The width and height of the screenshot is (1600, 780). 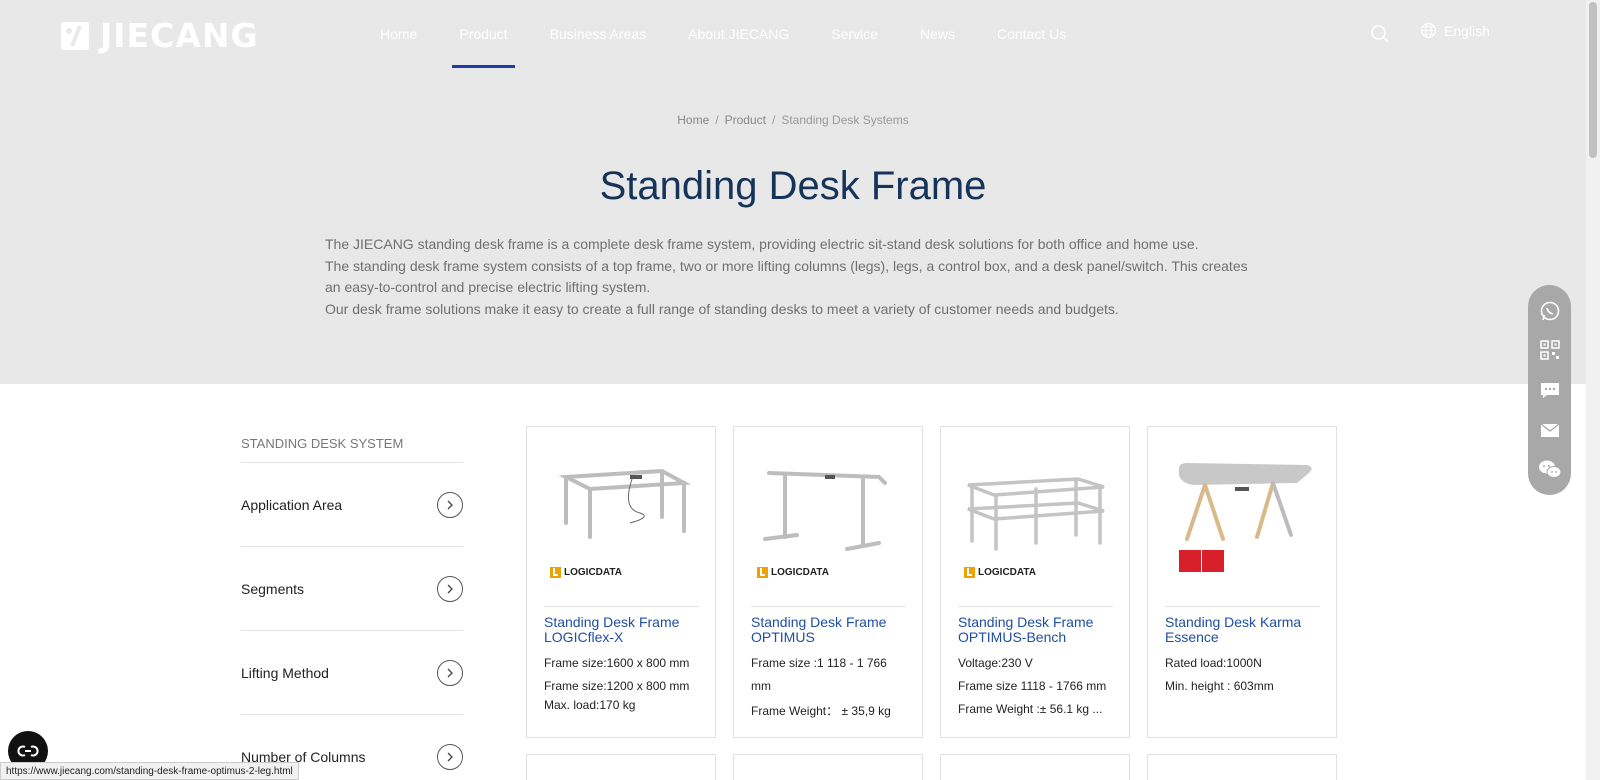 What do you see at coordinates (1593, 80) in the screenshot?
I see `scrollbar-thumb` at bounding box center [1593, 80].